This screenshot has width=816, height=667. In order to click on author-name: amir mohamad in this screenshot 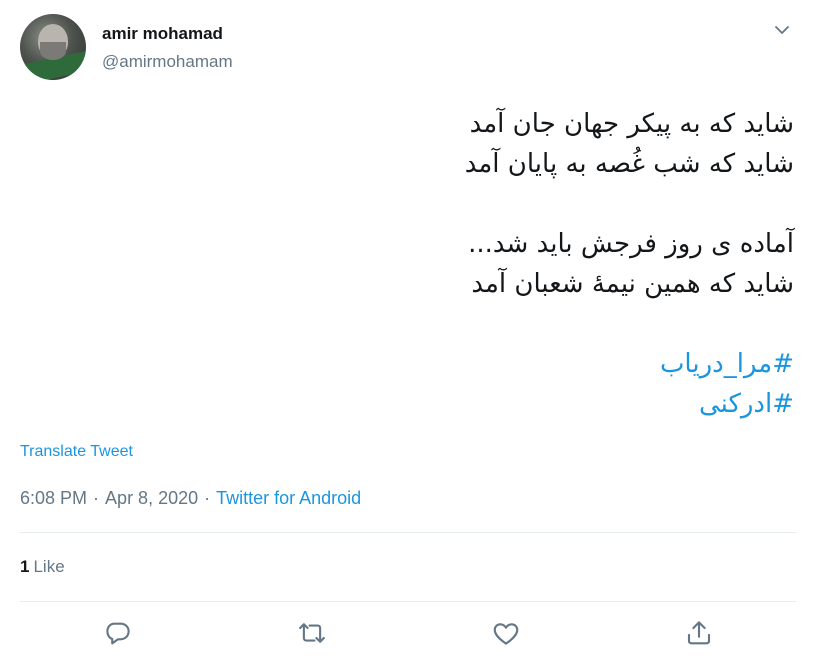, I will do `click(162, 34)`.